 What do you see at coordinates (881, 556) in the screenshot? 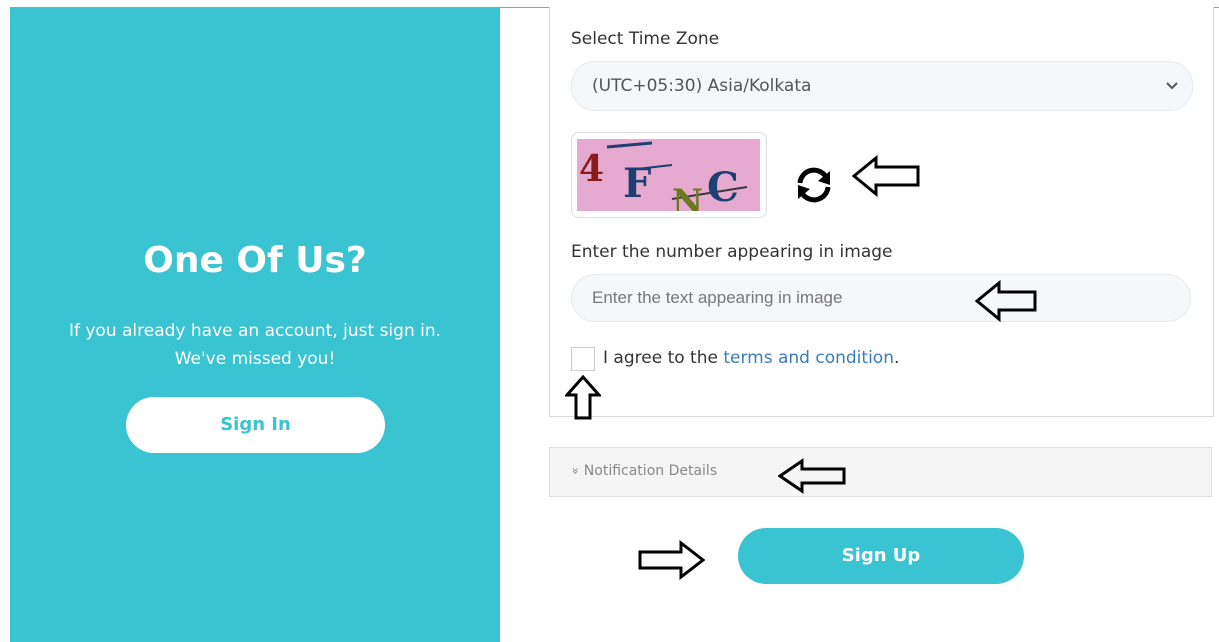
I see `sign-up-button: Sign Up` at bounding box center [881, 556].